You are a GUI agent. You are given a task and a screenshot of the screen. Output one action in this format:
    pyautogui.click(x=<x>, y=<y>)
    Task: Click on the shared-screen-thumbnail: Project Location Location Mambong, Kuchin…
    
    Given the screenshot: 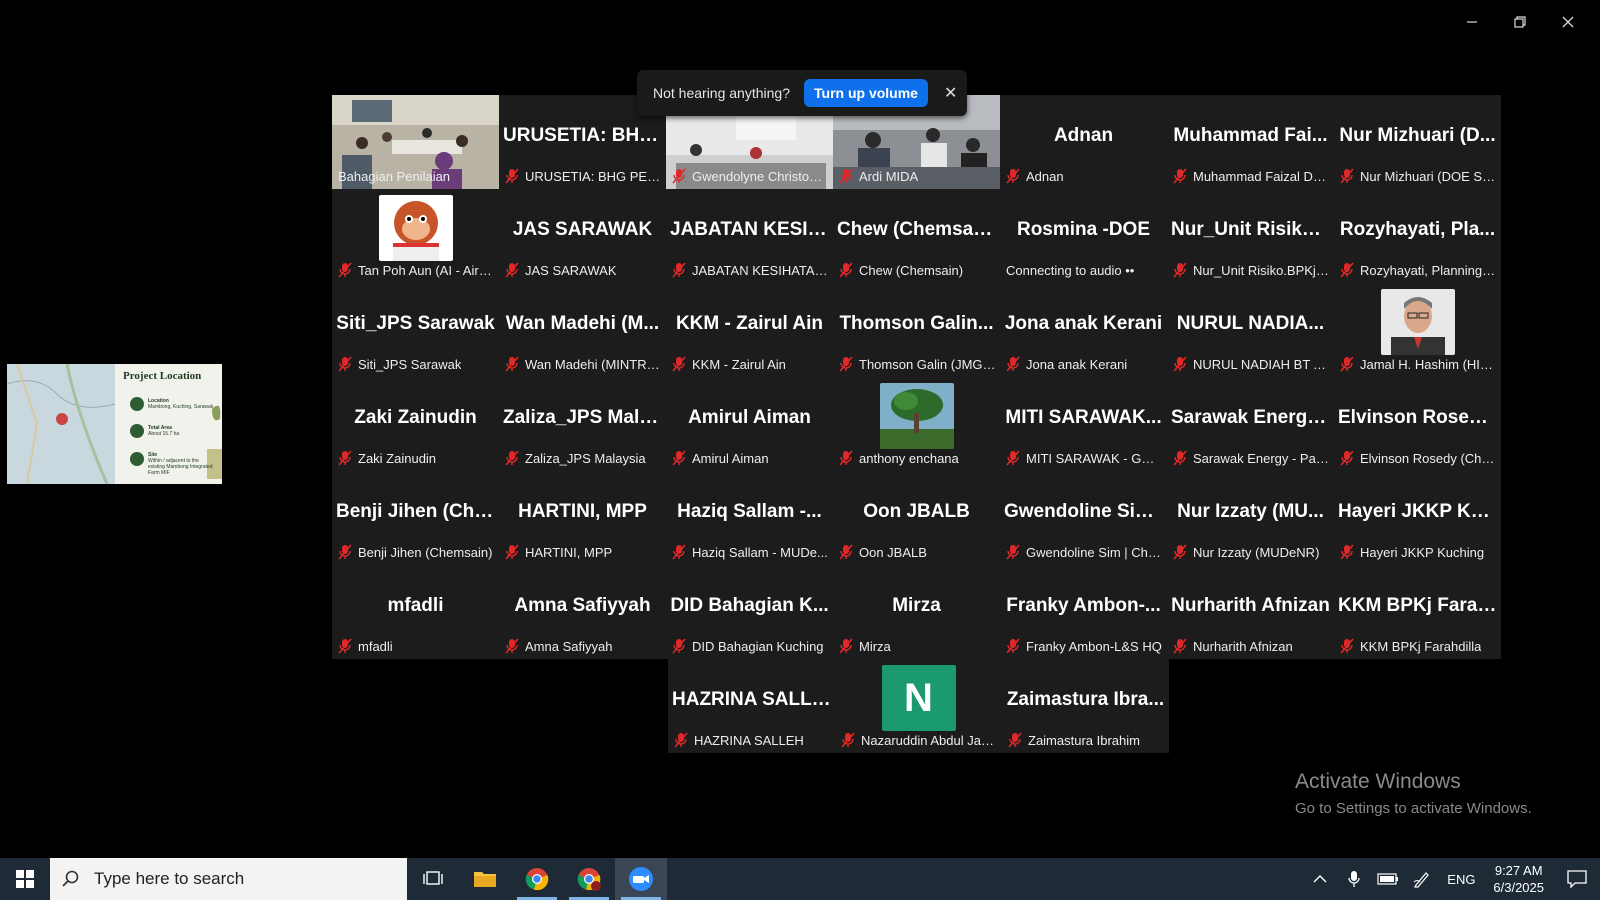 What is the action you would take?
    pyautogui.click(x=114, y=424)
    